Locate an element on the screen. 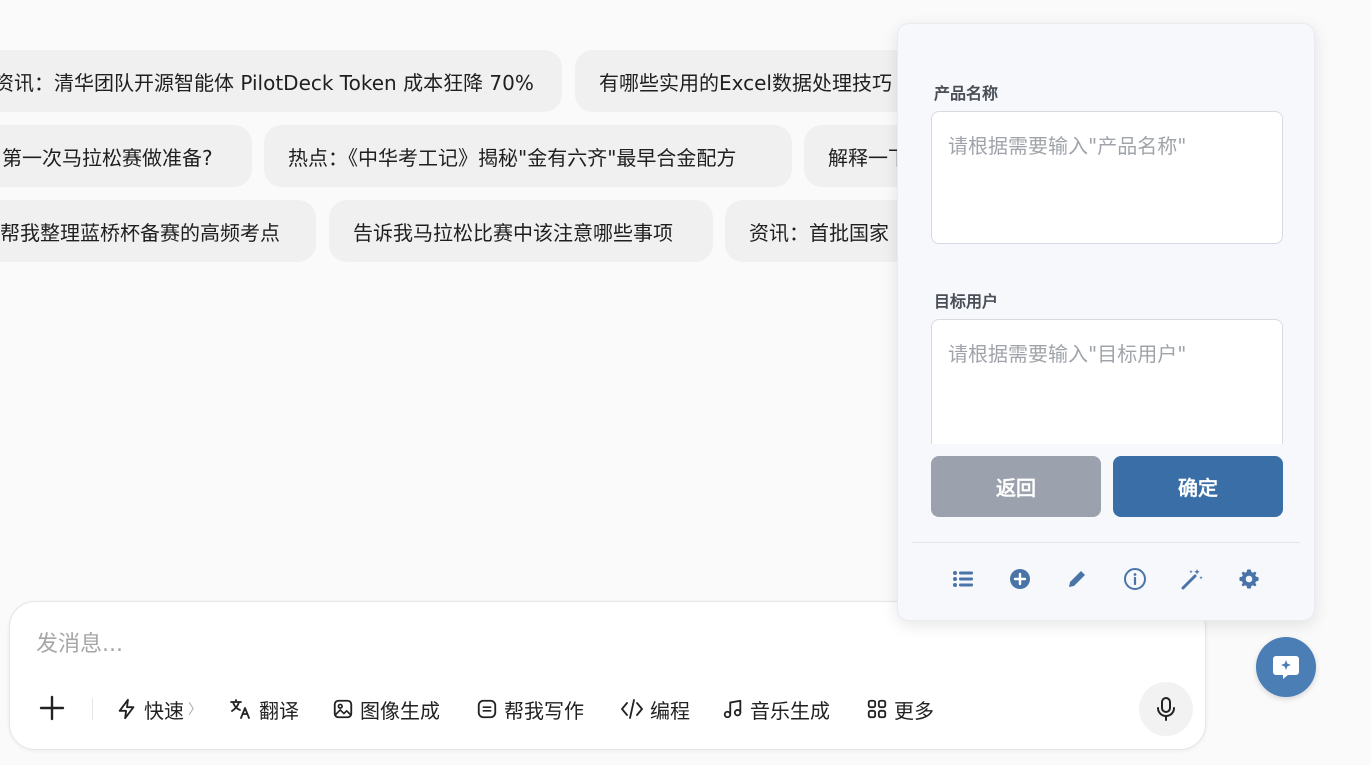 The image size is (1371, 765). list-button is located at coordinates (963, 579).